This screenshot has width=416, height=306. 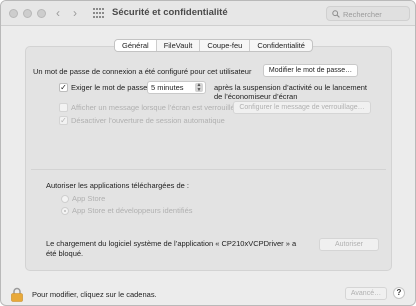 What do you see at coordinates (281, 45) in the screenshot?
I see `tab-privacy: Confidentialité` at bounding box center [281, 45].